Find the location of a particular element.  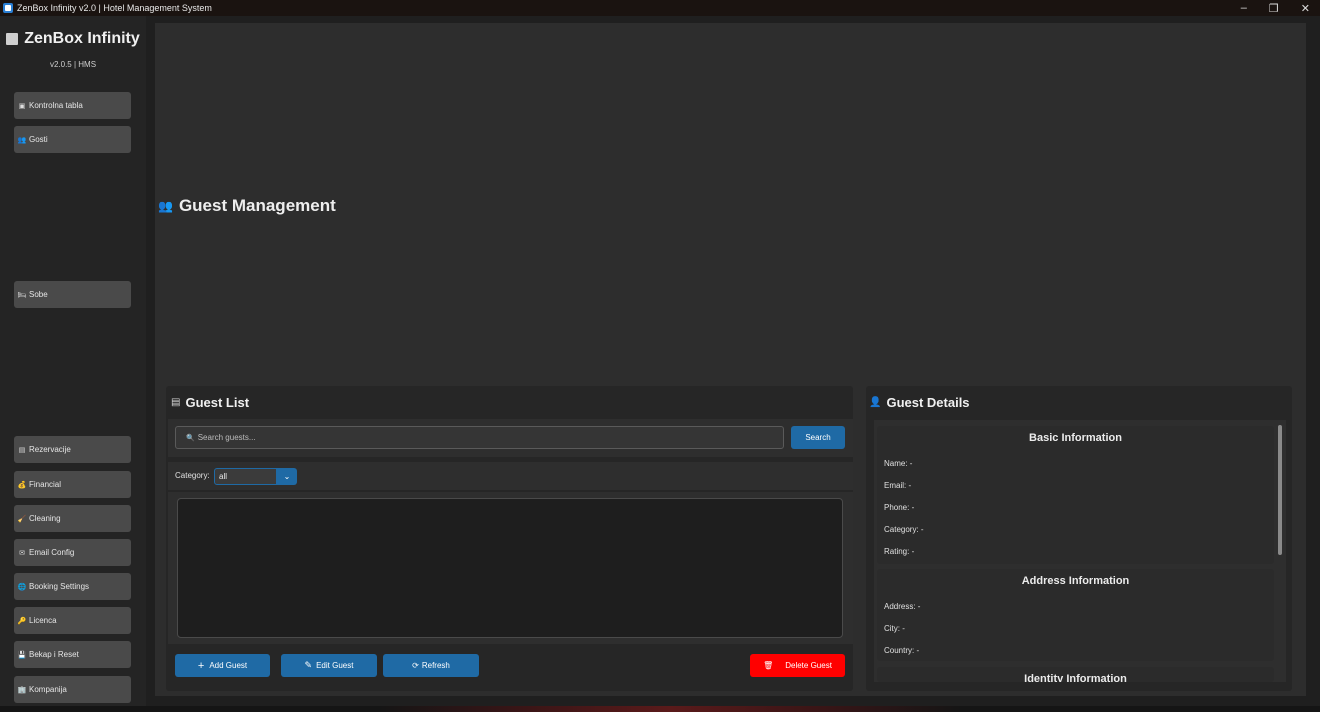

sidebar-item-cleaning: 🧹 Cleaning is located at coordinates (72, 518).